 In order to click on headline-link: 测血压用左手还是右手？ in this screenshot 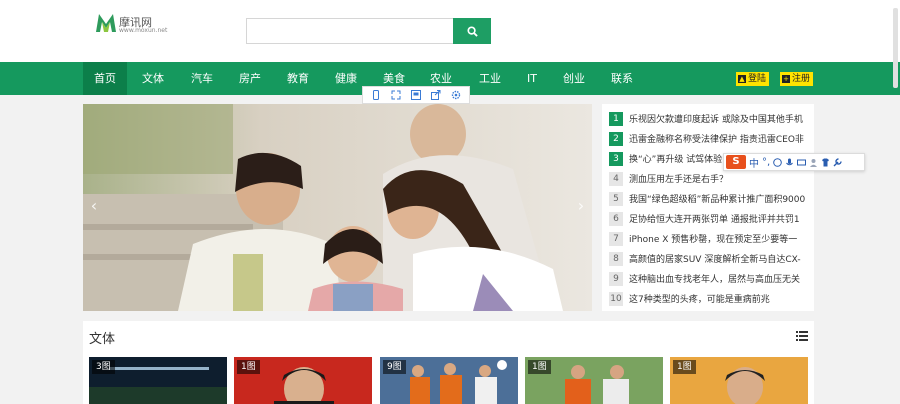, I will do `click(678, 178)`.